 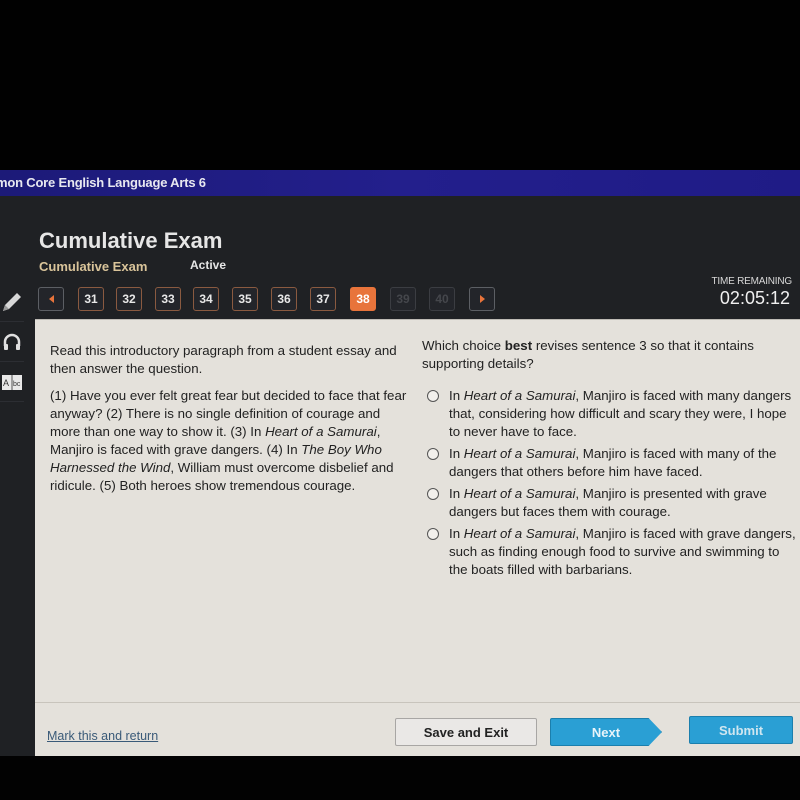 What do you see at coordinates (129, 299) in the screenshot?
I see `question-32-button: 32` at bounding box center [129, 299].